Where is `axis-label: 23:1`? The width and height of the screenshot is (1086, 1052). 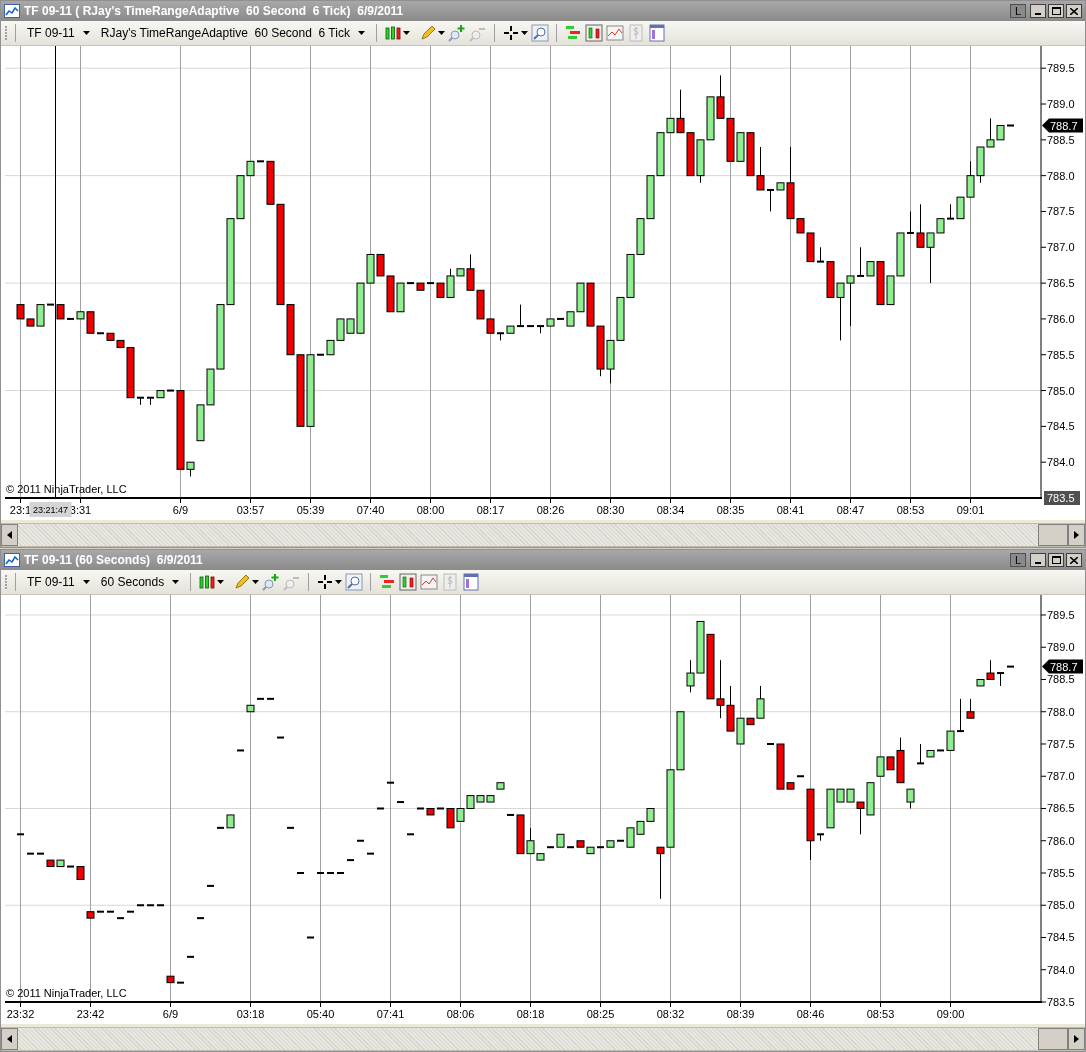 axis-label: 23:1 is located at coordinates (20, 510).